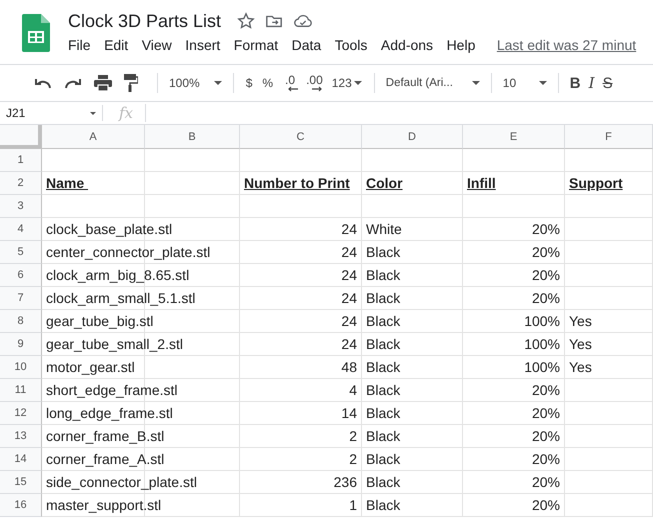 Image resolution: width=653 pixels, height=521 pixels. Describe the element at coordinates (301, 367) in the screenshot. I see `table-cell: 48` at that location.